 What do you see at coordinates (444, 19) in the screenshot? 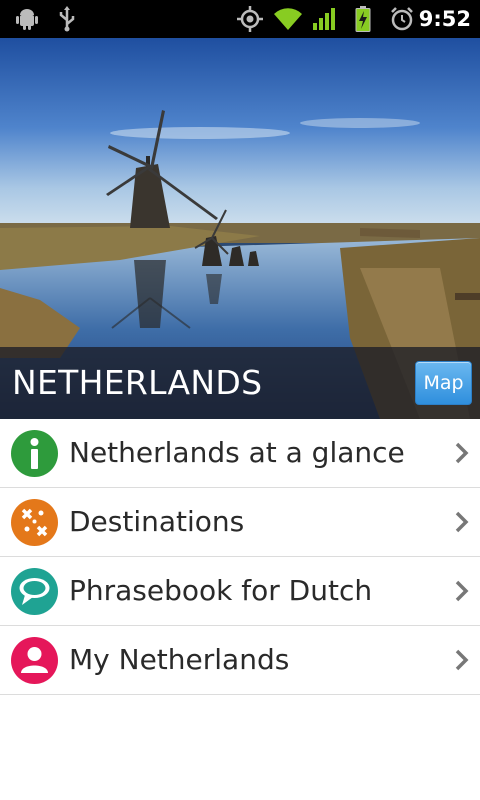
I see `status-time: 9:52` at bounding box center [444, 19].